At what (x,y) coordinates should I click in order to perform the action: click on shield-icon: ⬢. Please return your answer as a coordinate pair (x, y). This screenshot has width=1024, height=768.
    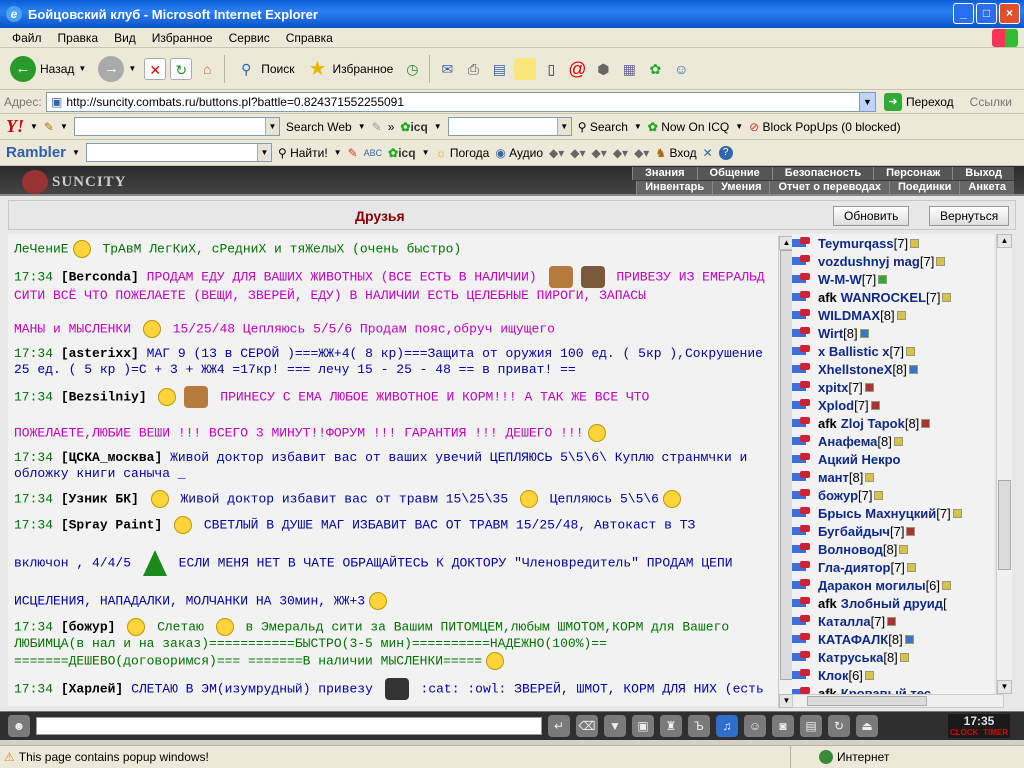
    Looking at the image, I should click on (603, 69).